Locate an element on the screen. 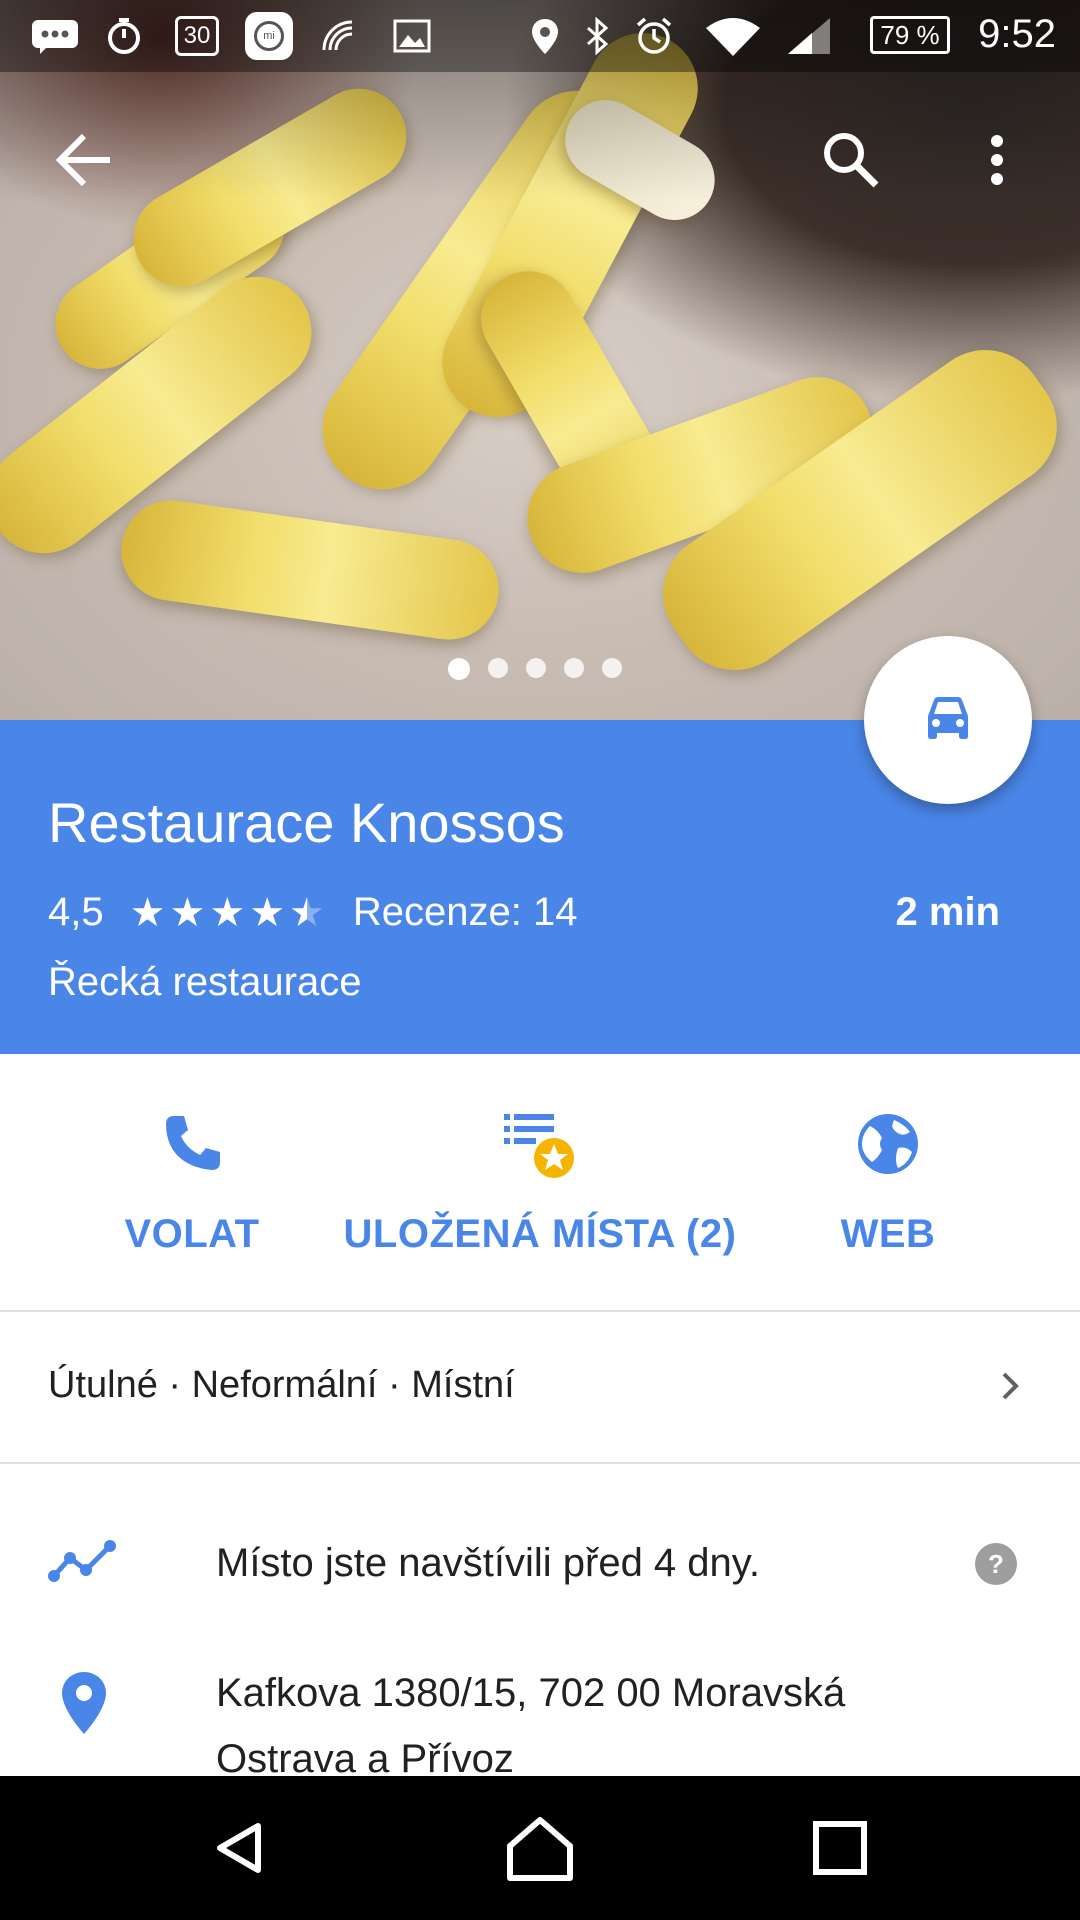  stopwatch-icon is located at coordinates (124, 36).